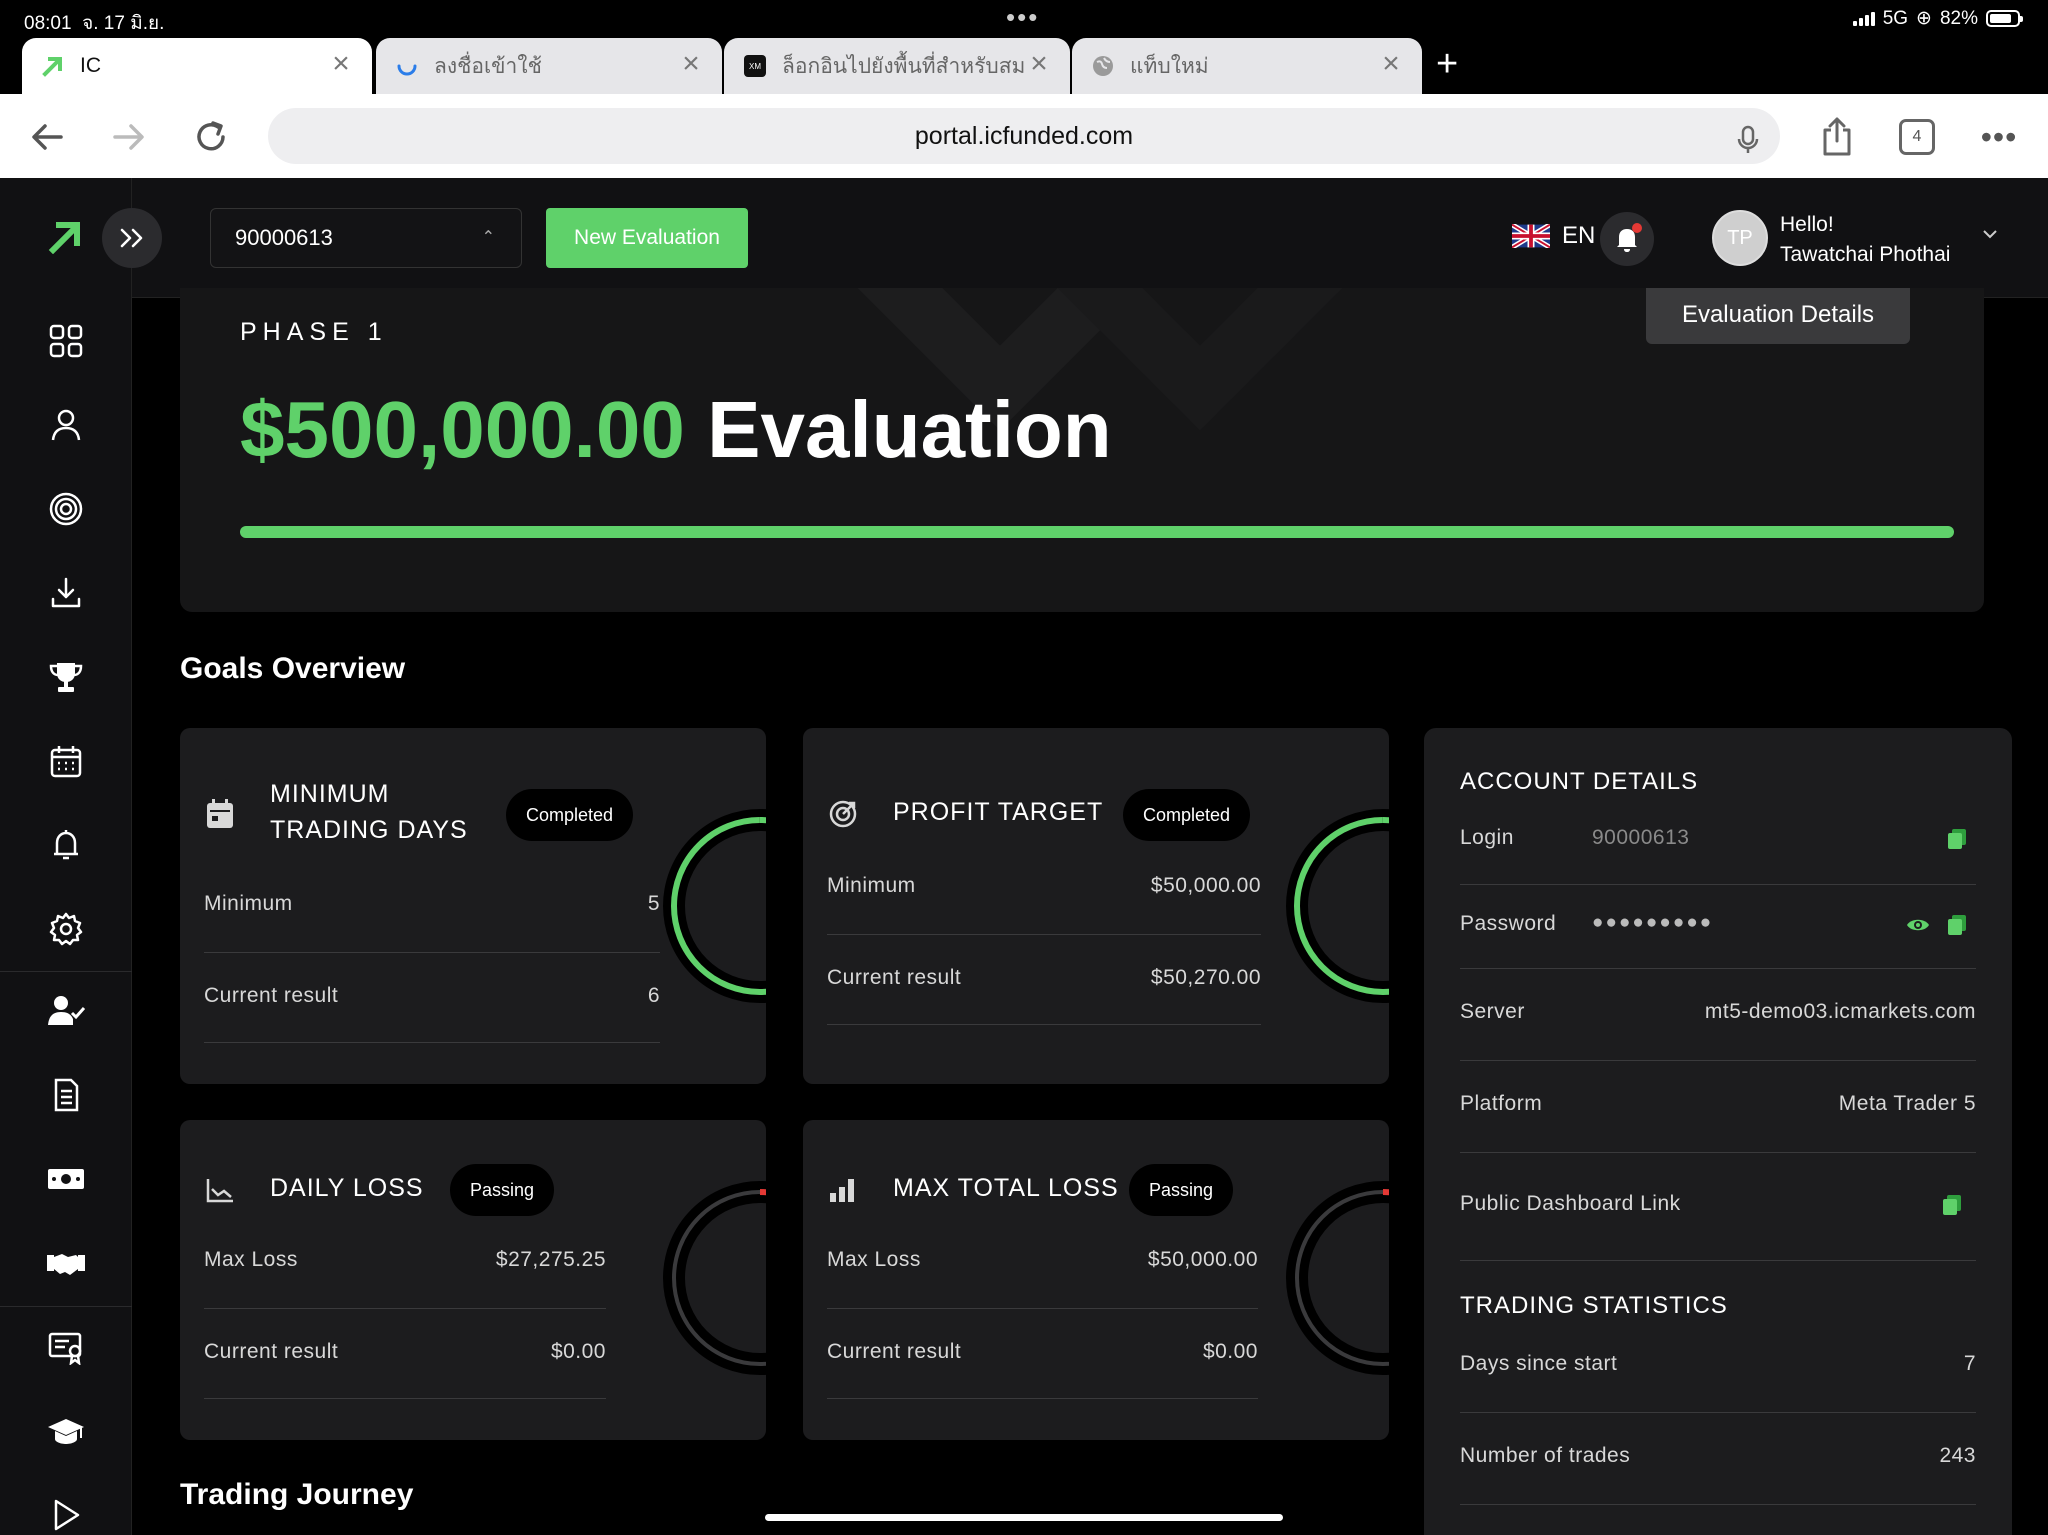  Describe the element at coordinates (211, 137) in the screenshot. I see `reload-button` at that location.